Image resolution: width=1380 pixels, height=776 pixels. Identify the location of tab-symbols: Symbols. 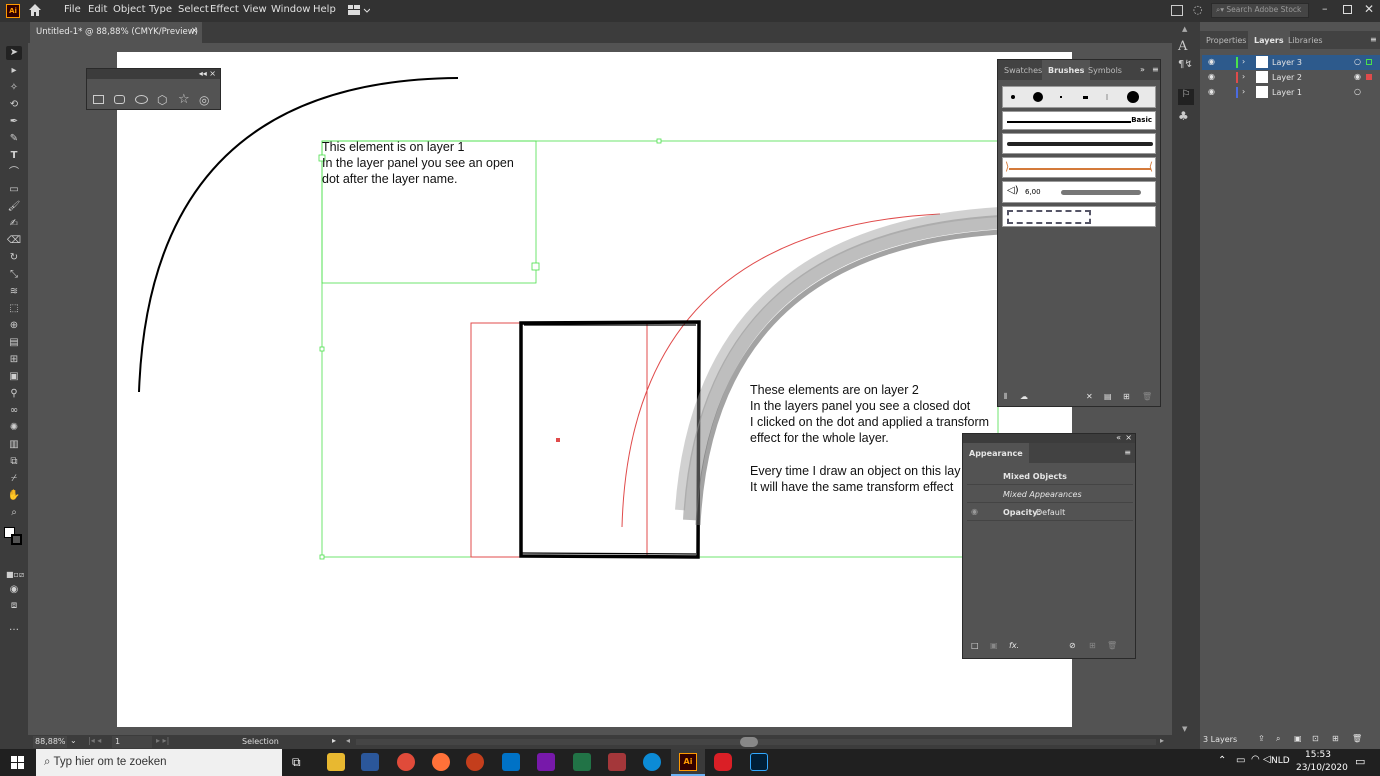
(1105, 70).